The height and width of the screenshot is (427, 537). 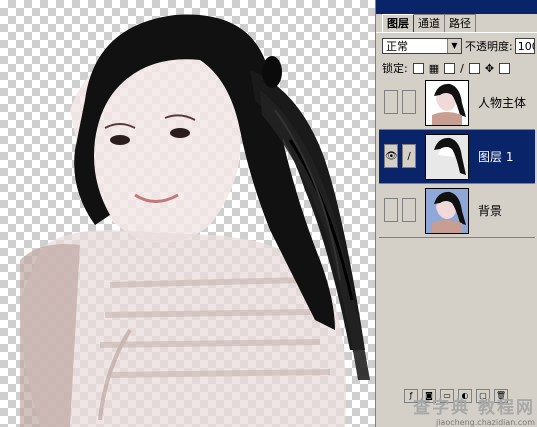 I want to click on tab-channels: 通道, so click(x=429, y=23).